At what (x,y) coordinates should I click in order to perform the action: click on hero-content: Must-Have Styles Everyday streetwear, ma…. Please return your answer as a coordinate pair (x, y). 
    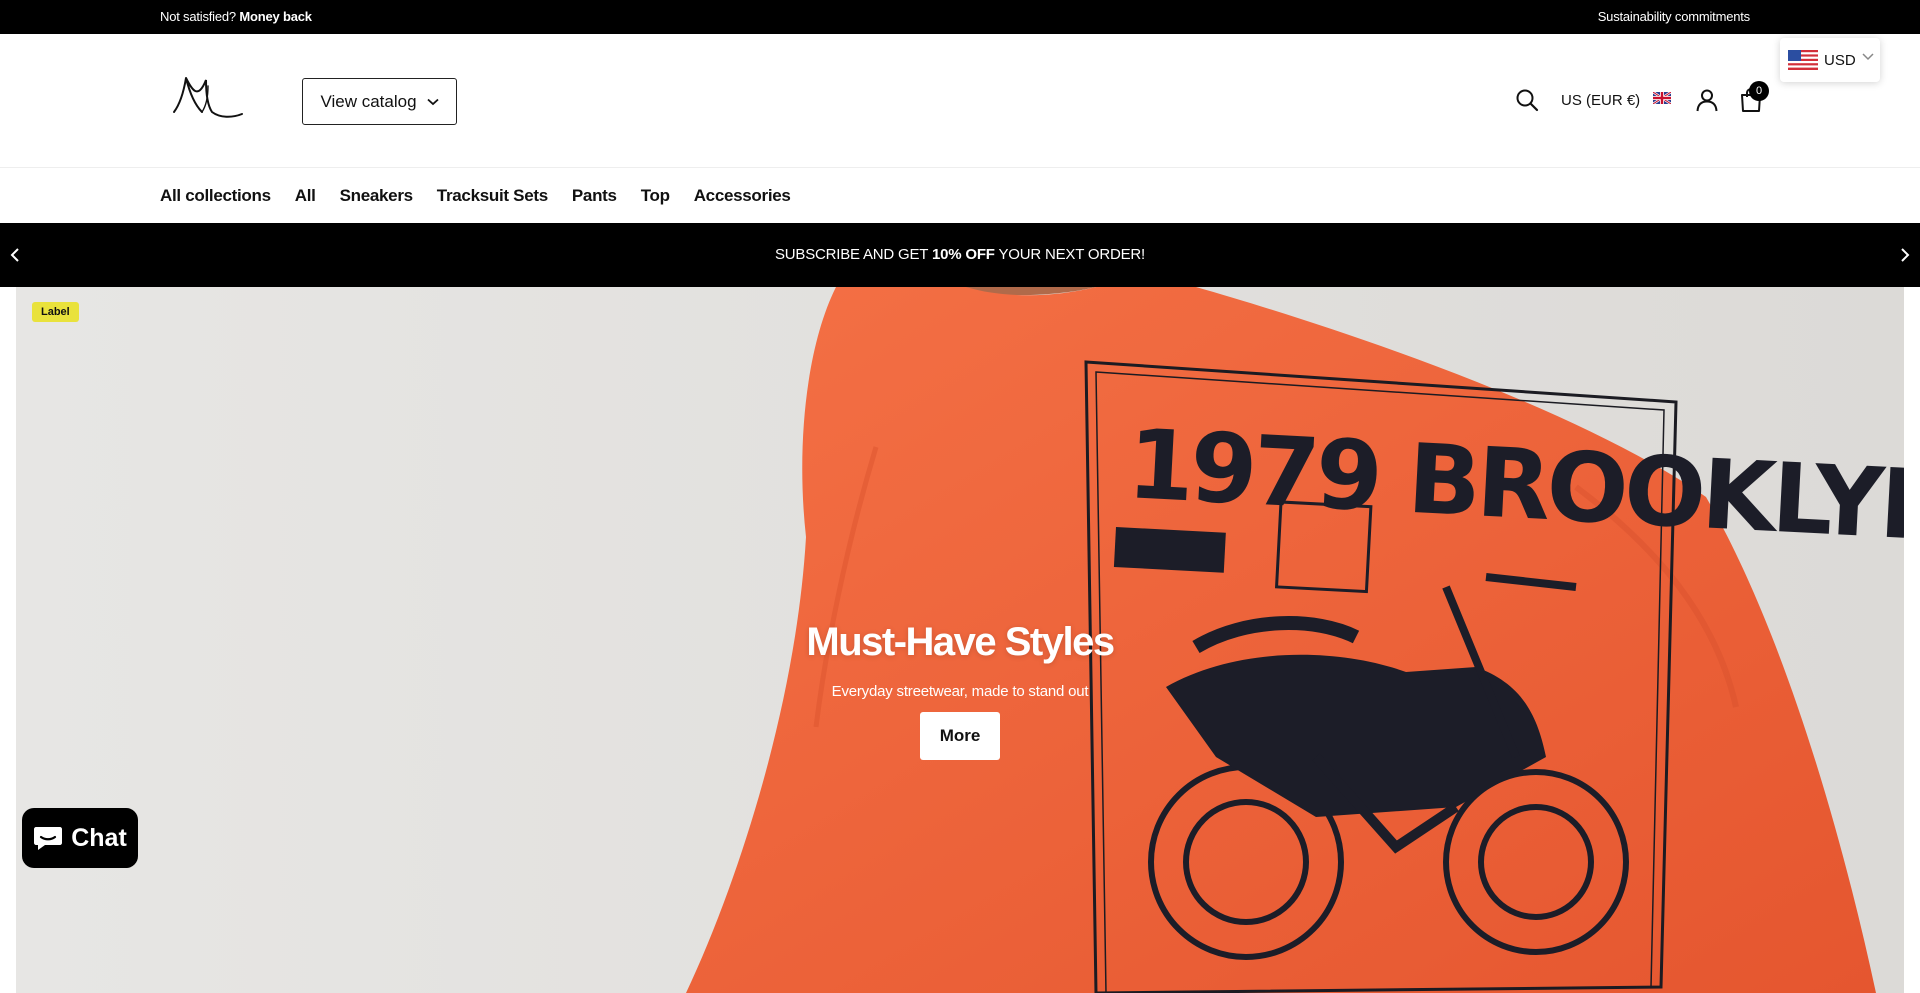
    Looking at the image, I should click on (960, 690).